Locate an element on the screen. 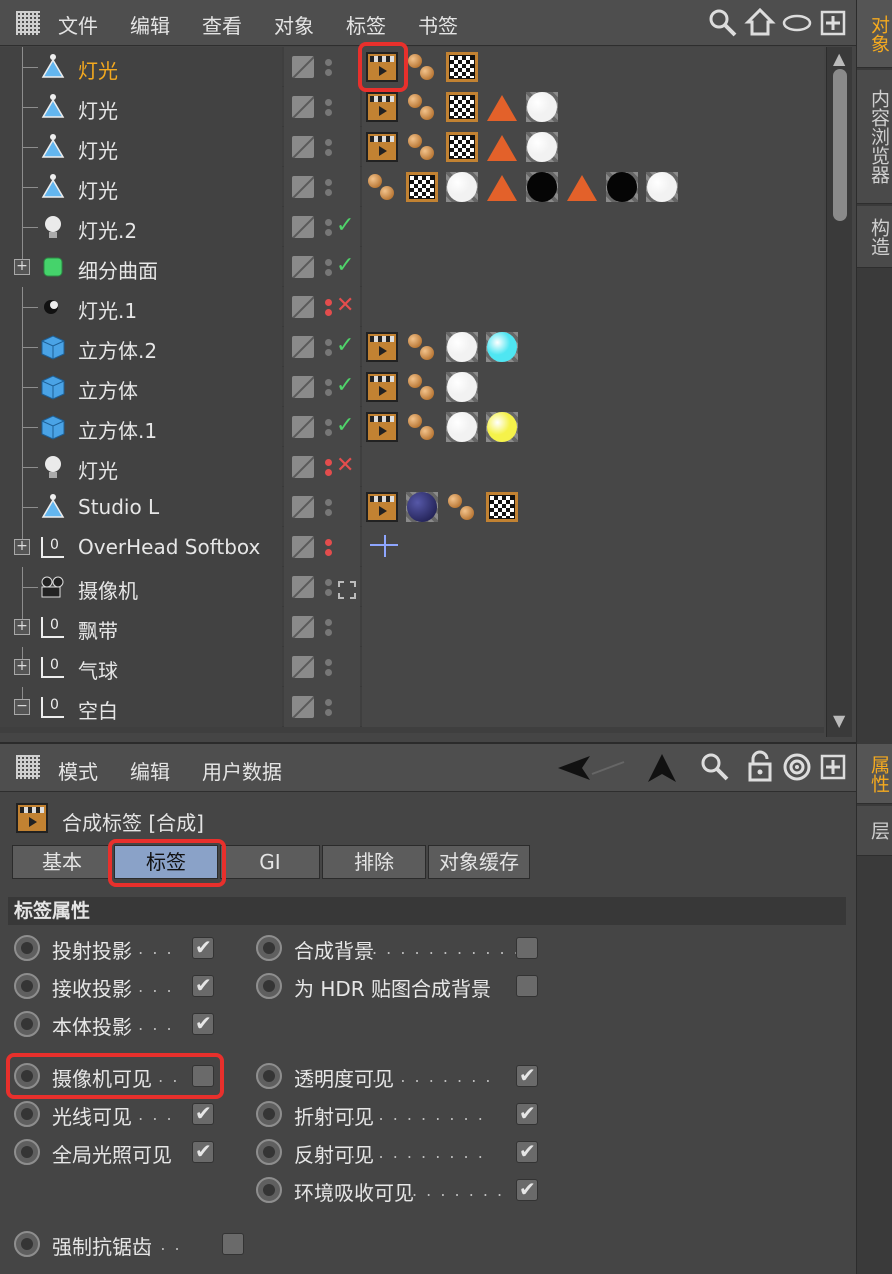 This screenshot has width=892, height=1274. search-icon is located at coordinates (715, 767).